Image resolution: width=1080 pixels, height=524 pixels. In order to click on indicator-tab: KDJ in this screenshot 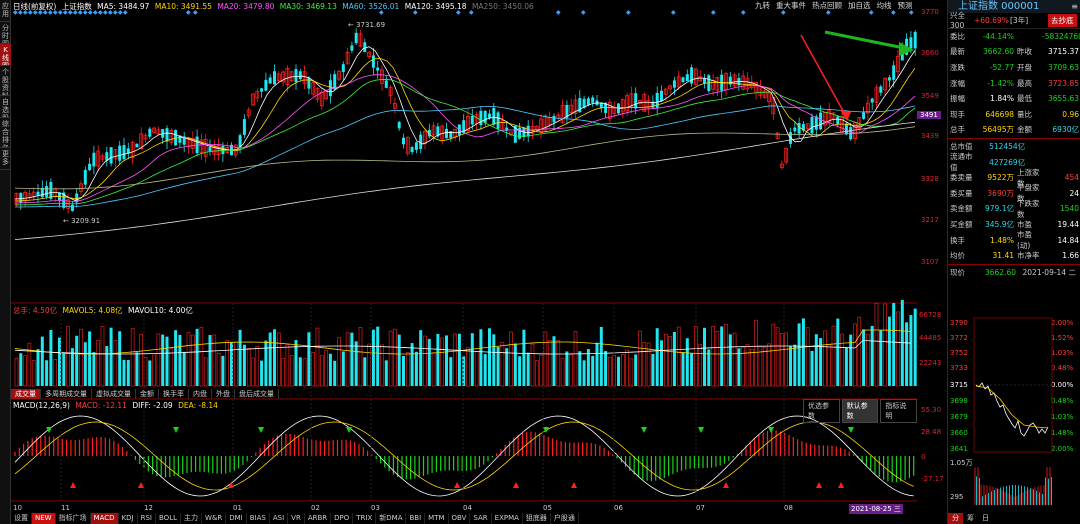, I will do `click(128, 518)`.